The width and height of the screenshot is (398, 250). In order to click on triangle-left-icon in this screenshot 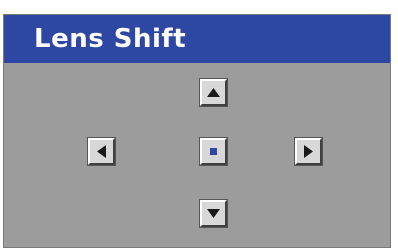, I will do `click(101, 151)`.